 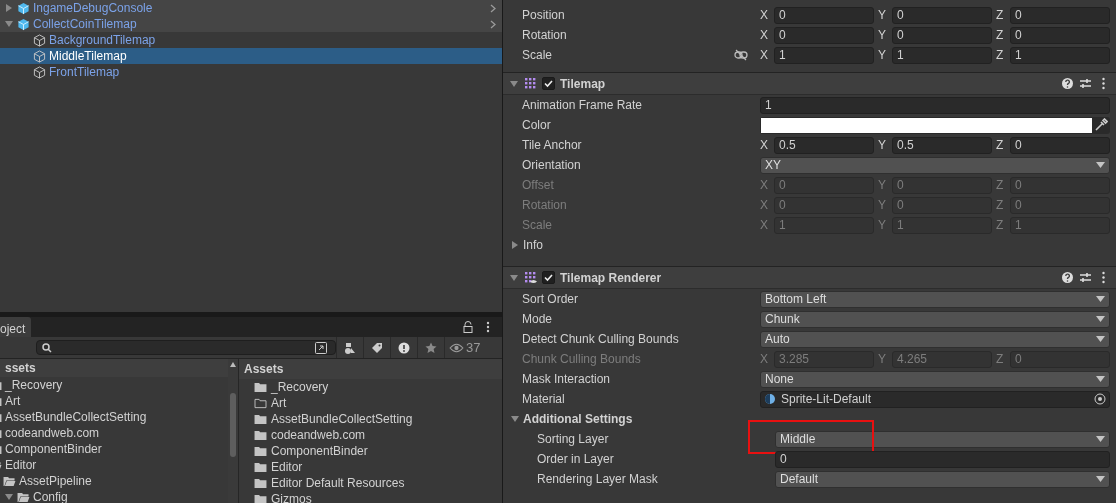 What do you see at coordinates (404, 347) in the screenshot?
I see `warning-icon` at bounding box center [404, 347].